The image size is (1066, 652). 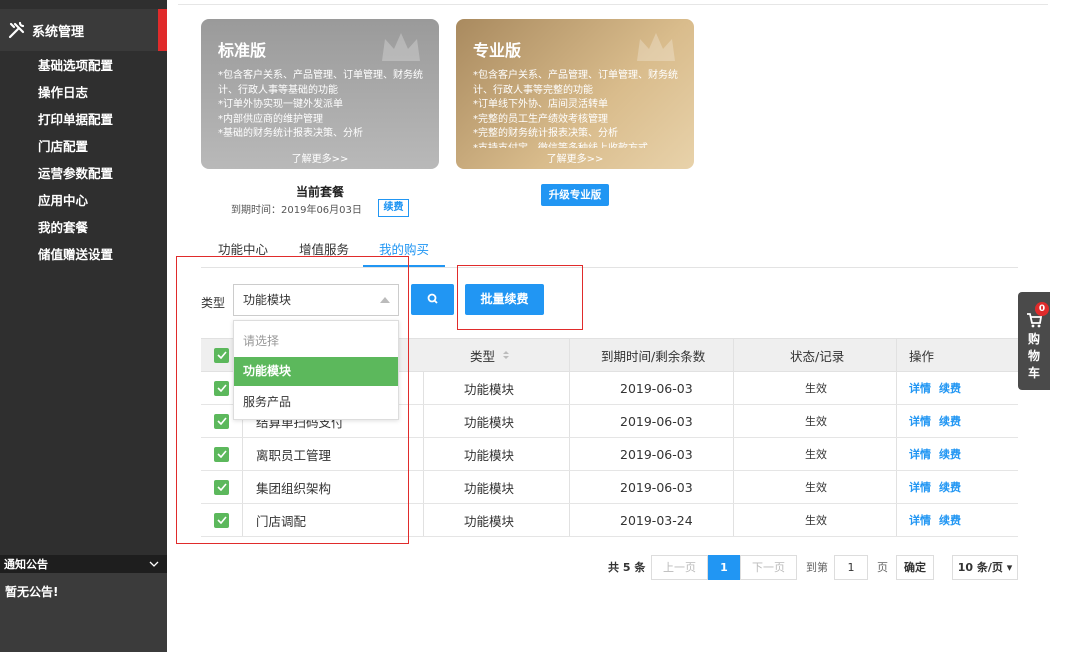 What do you see at coordinates (679, 567) in the screenshot?
I see `pager-prev-button: 上一页` at bounding box center [679, 567].